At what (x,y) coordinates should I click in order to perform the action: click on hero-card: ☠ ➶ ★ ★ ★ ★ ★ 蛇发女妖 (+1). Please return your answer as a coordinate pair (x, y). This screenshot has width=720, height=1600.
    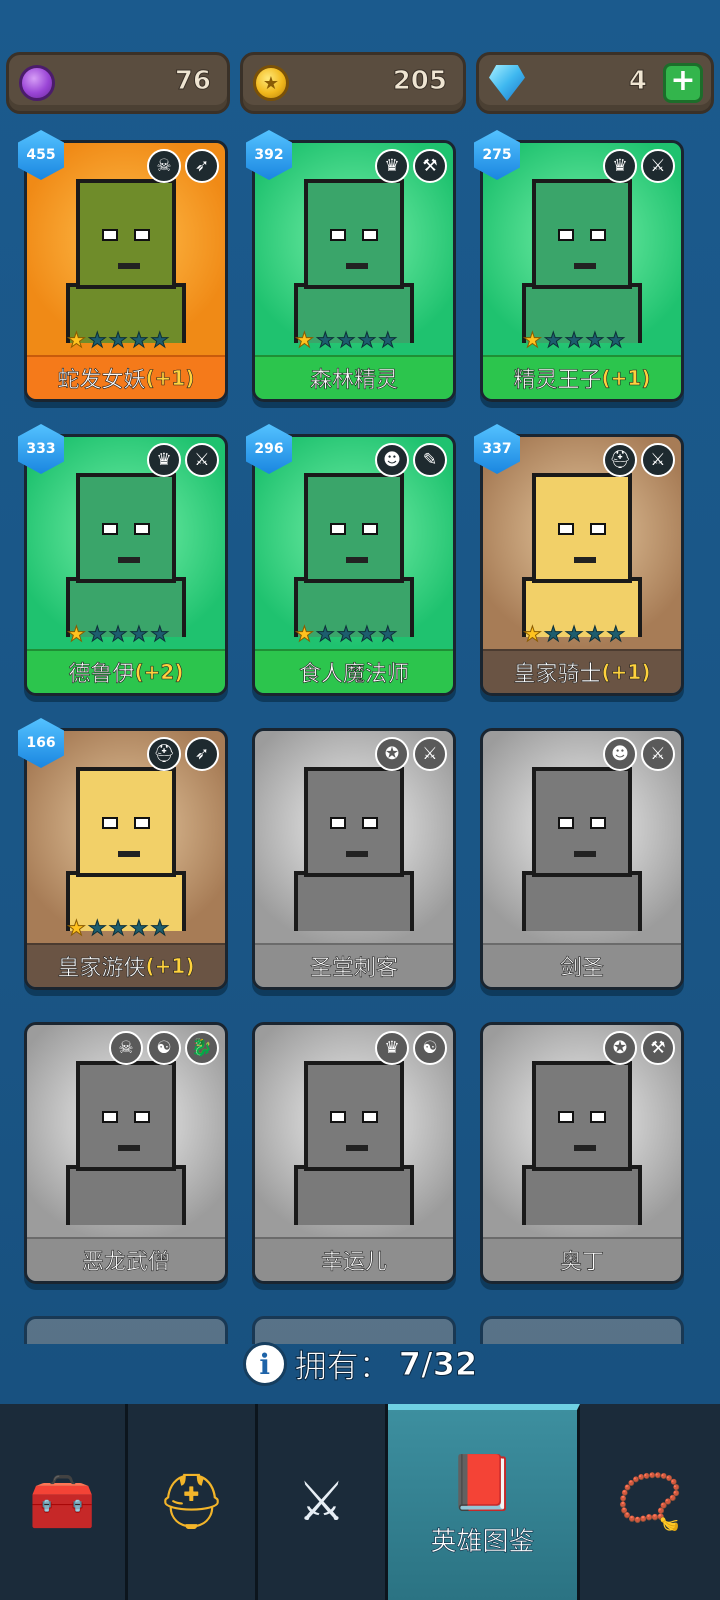
    Looking at the image, I should click on (126, 271).